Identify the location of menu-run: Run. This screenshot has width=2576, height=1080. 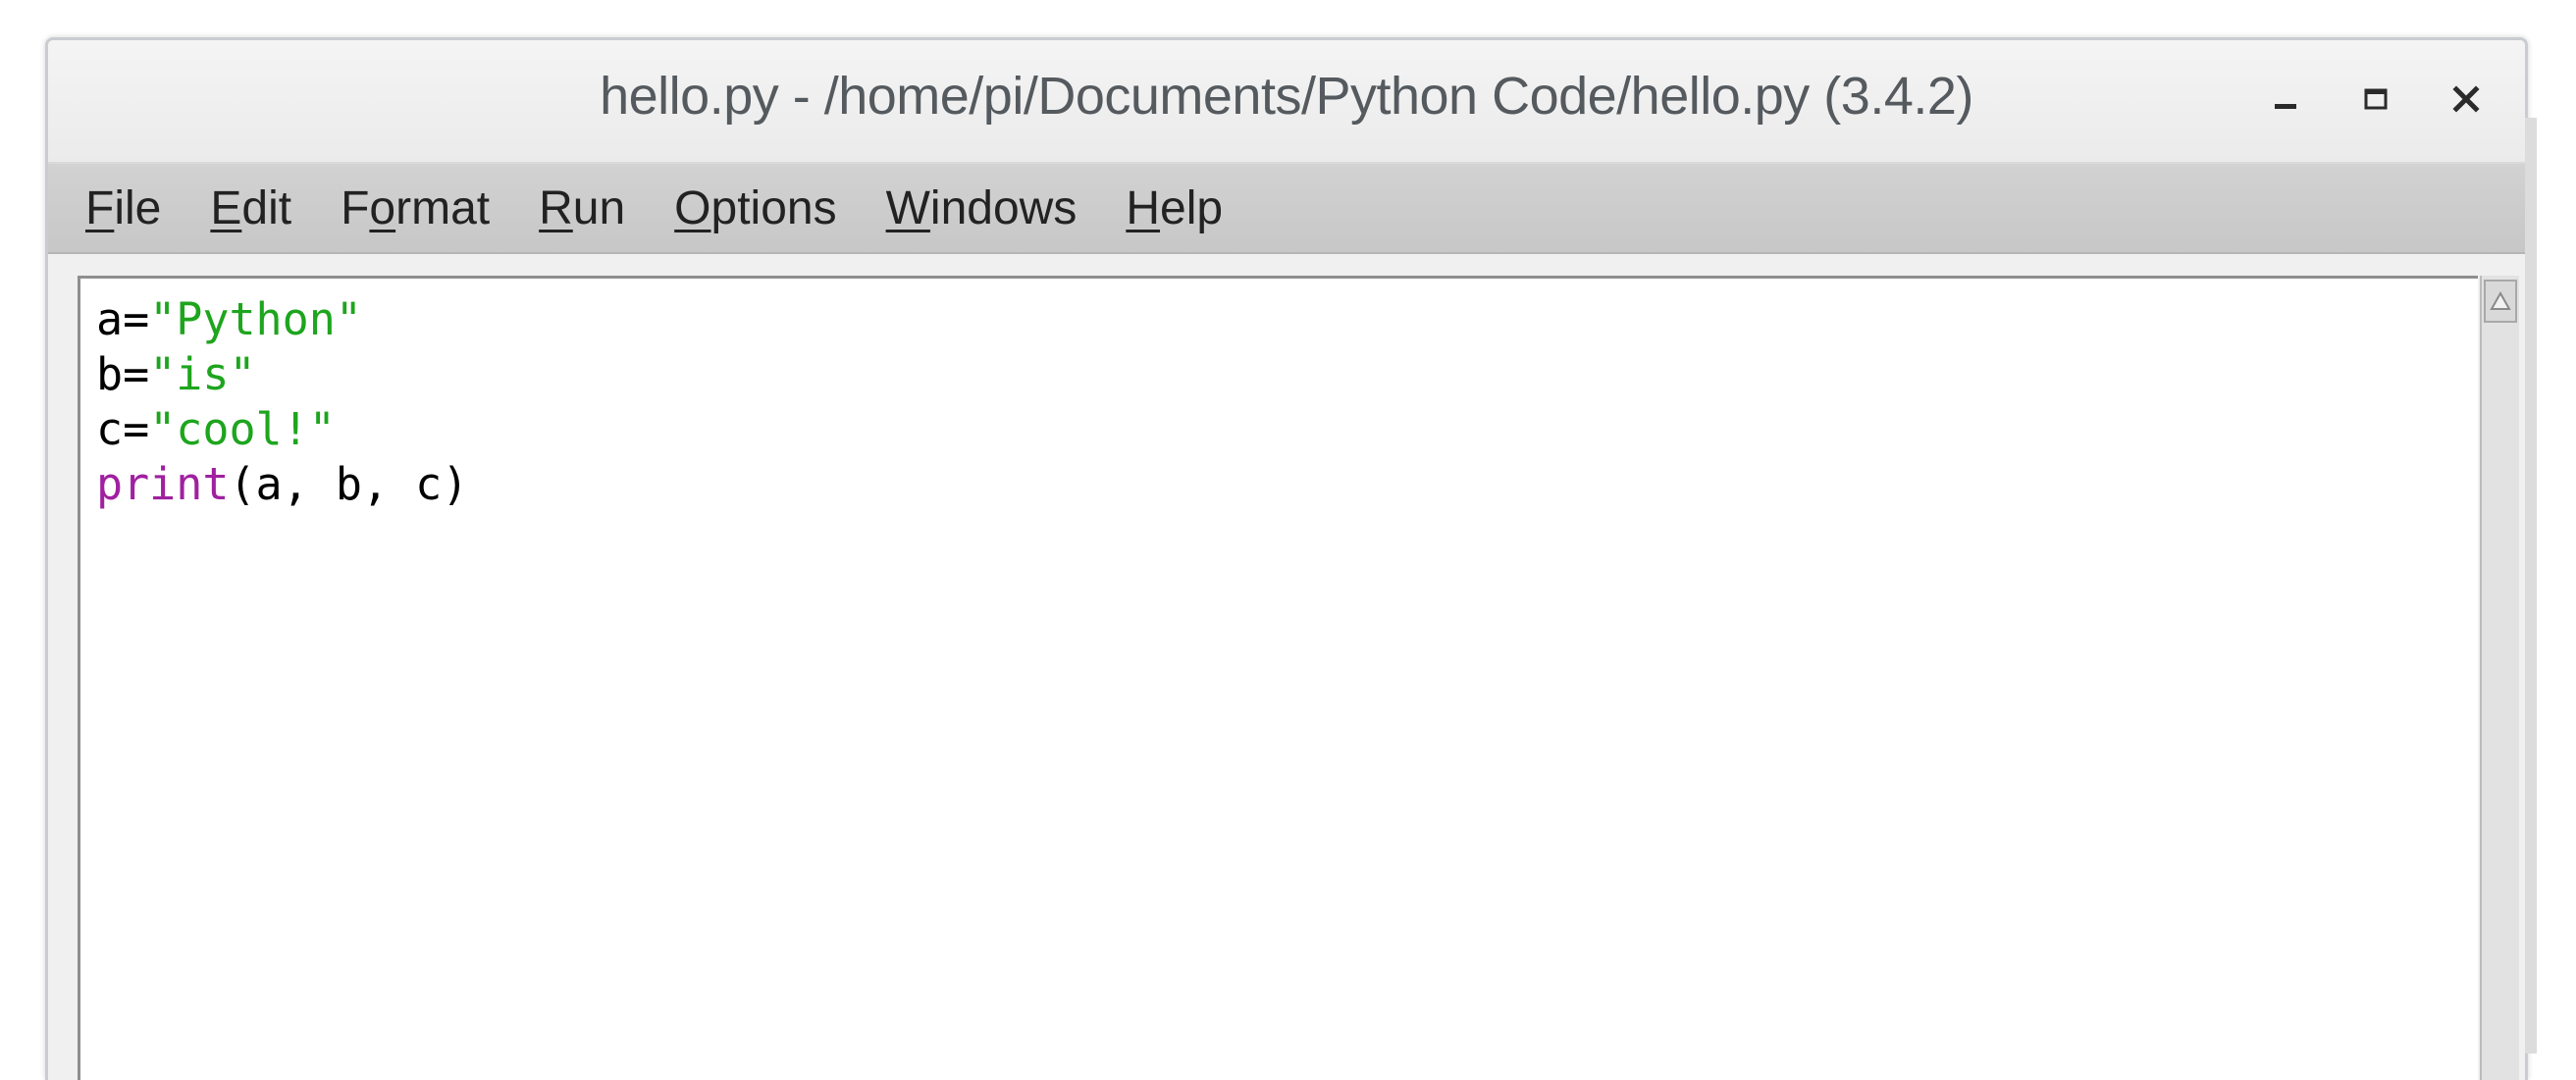
(582, 208).